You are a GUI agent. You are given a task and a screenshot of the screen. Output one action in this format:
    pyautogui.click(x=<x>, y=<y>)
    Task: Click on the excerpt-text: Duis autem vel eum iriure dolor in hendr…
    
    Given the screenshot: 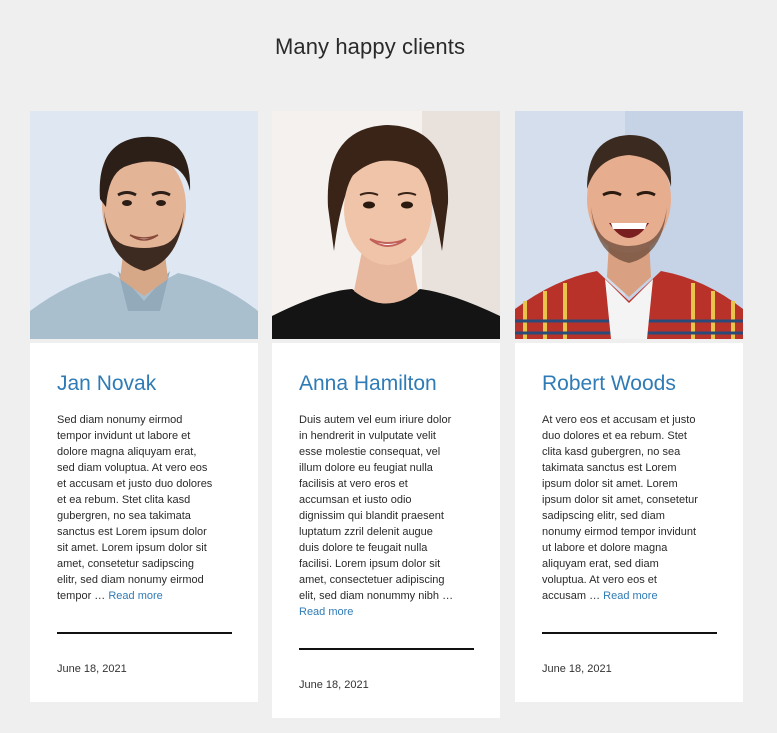 What is the action you would take?
    pyautogui.click(x=376, y=508)
    